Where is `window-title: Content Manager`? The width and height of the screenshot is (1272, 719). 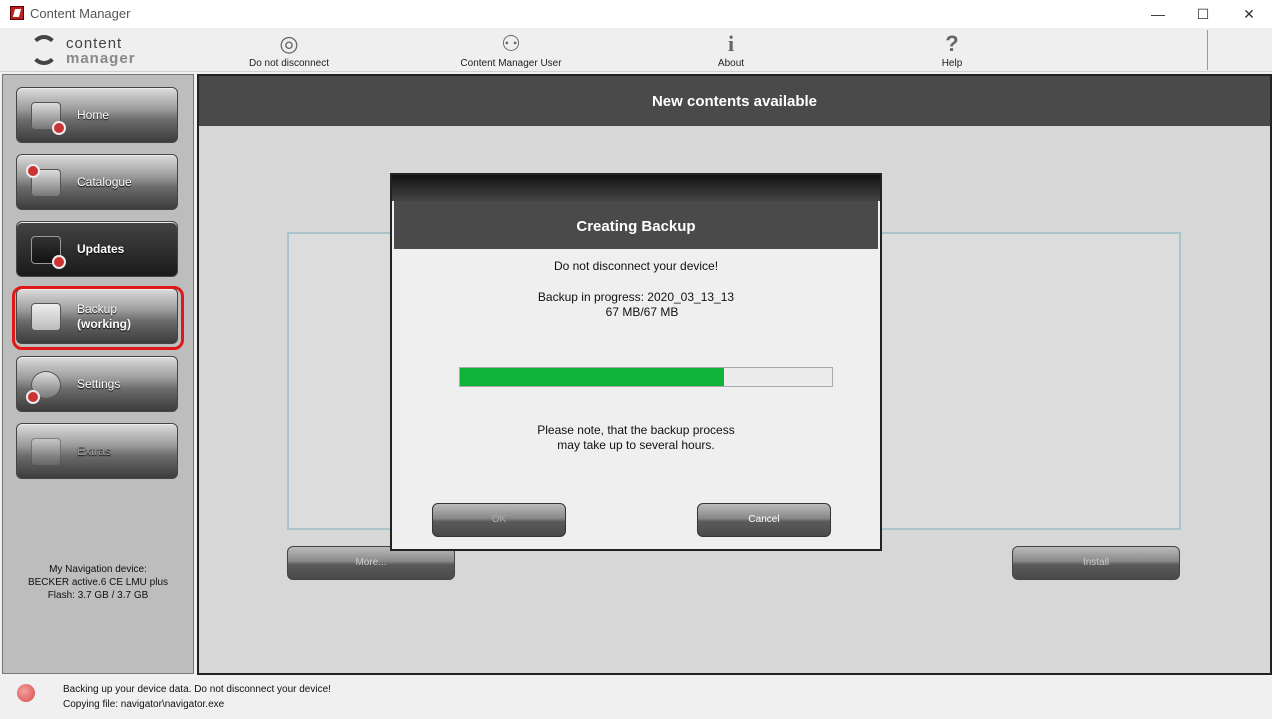
window-title: Content Manager is located at coordinates (80, 13).